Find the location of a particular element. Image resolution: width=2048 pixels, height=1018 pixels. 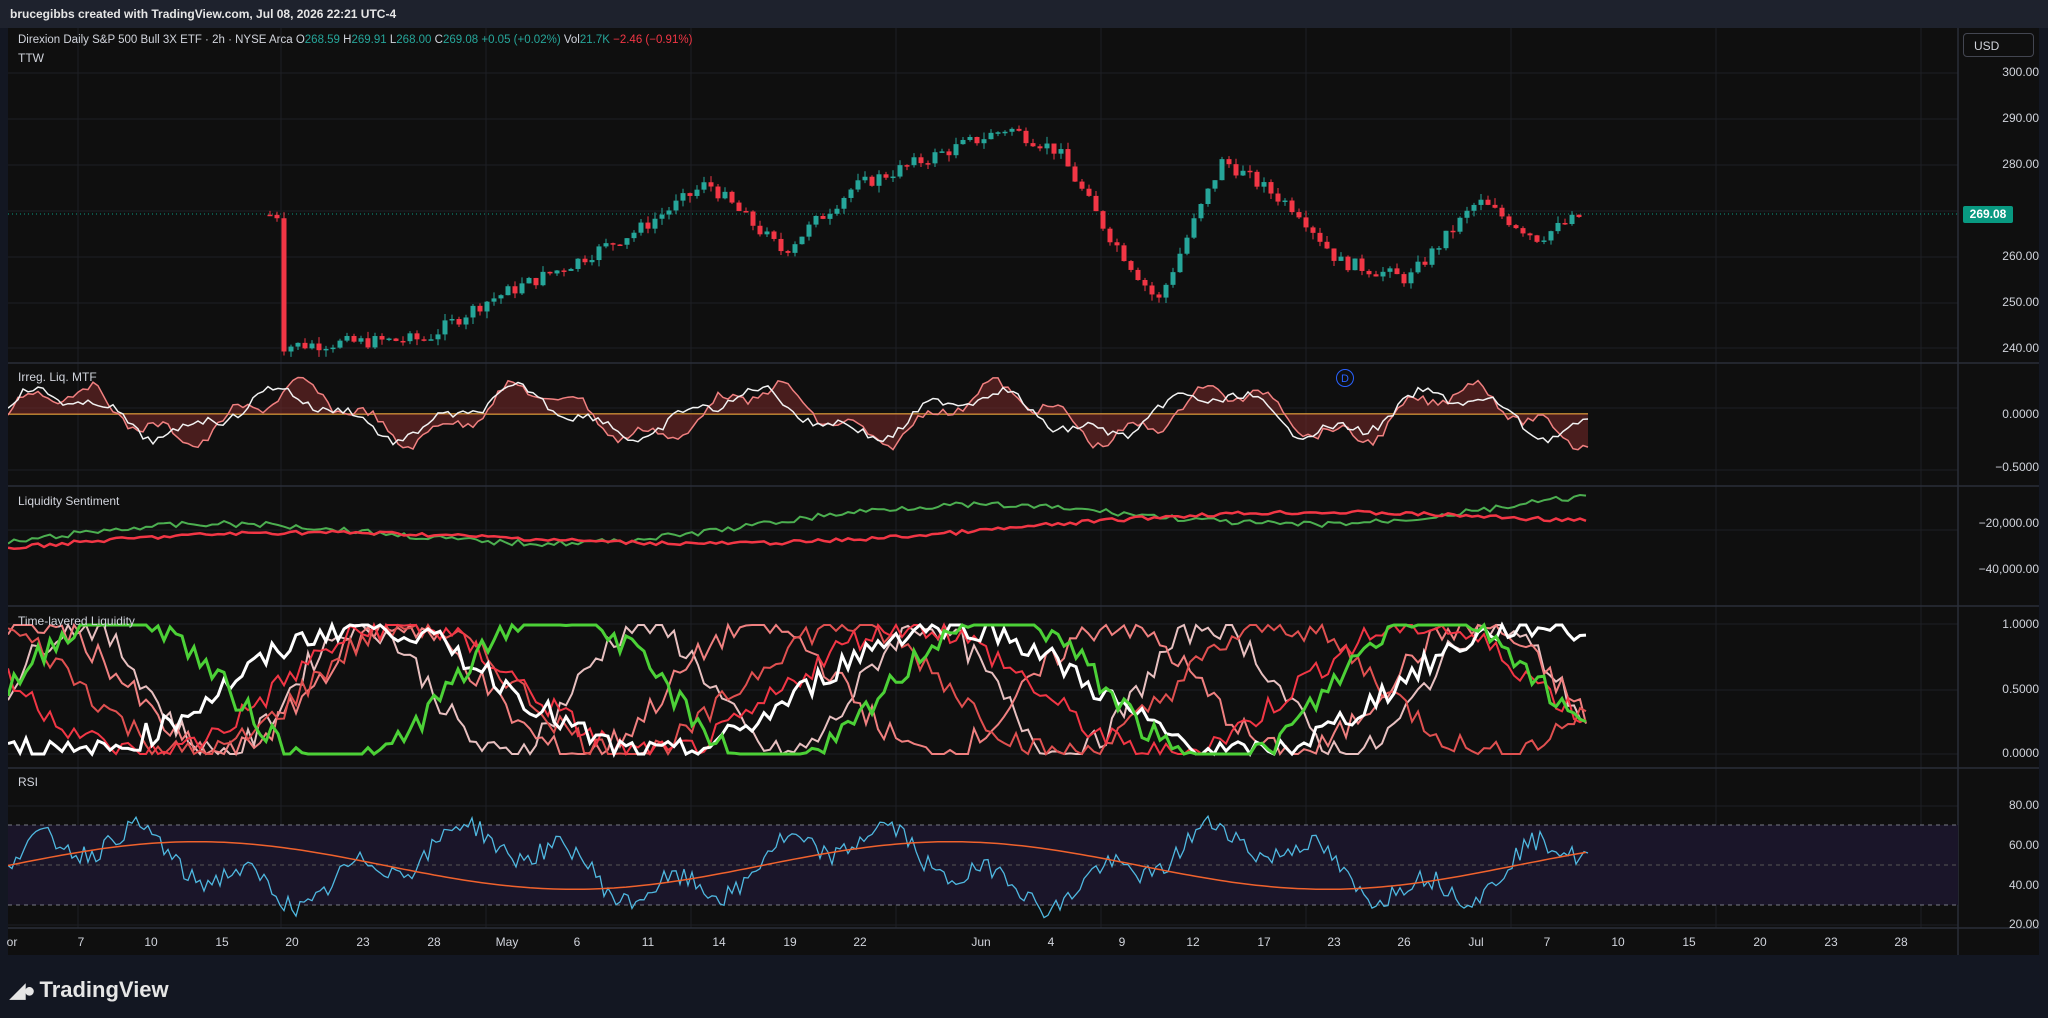

dividend-marker-icon: D is located at coordinates (1345, 378).